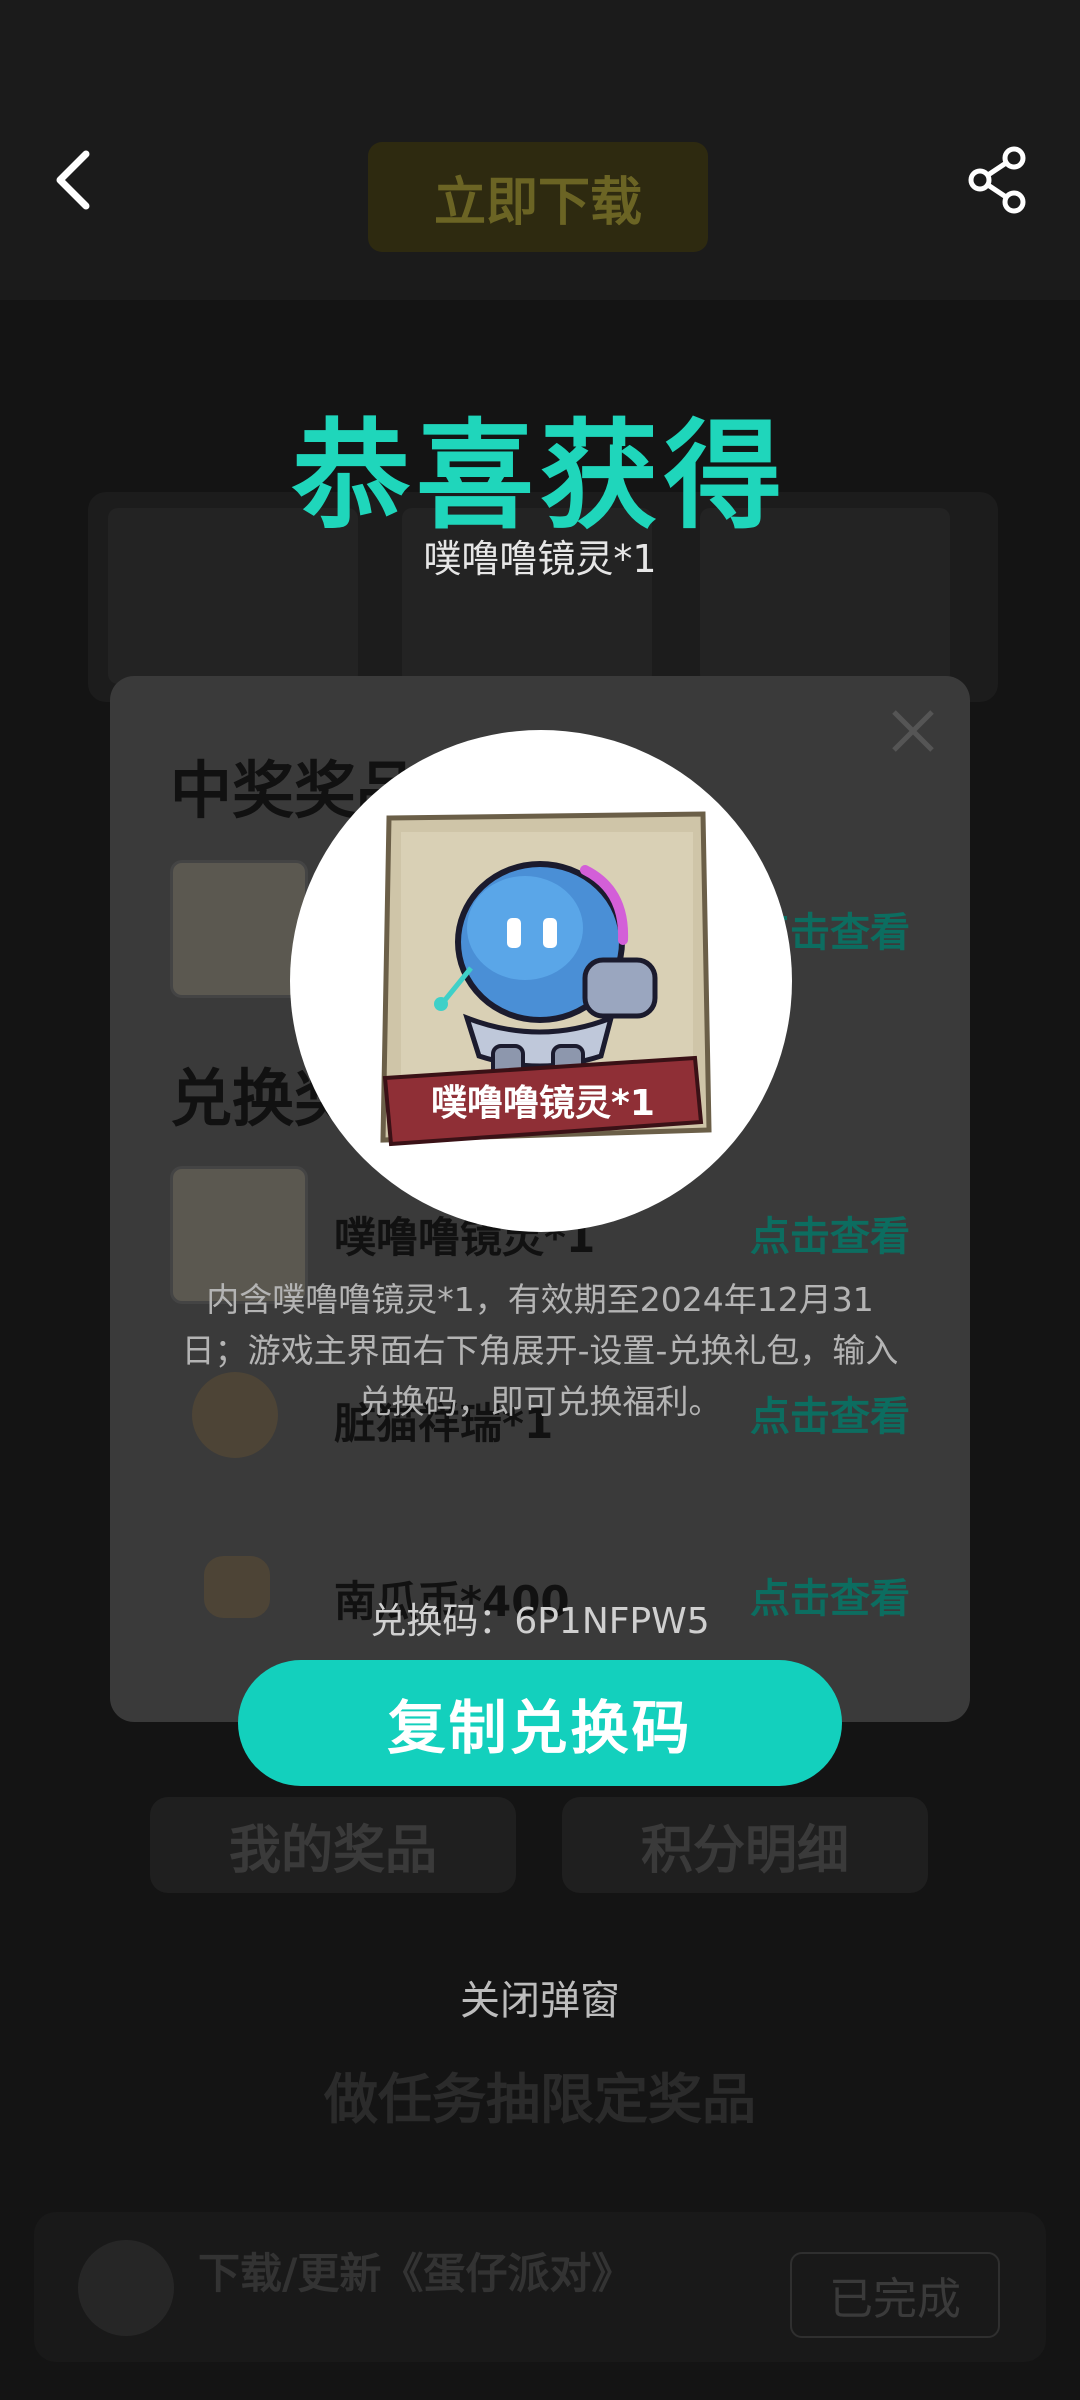  I want to click on close-popup-link: 关闭弹窗, so click(540, 1997).